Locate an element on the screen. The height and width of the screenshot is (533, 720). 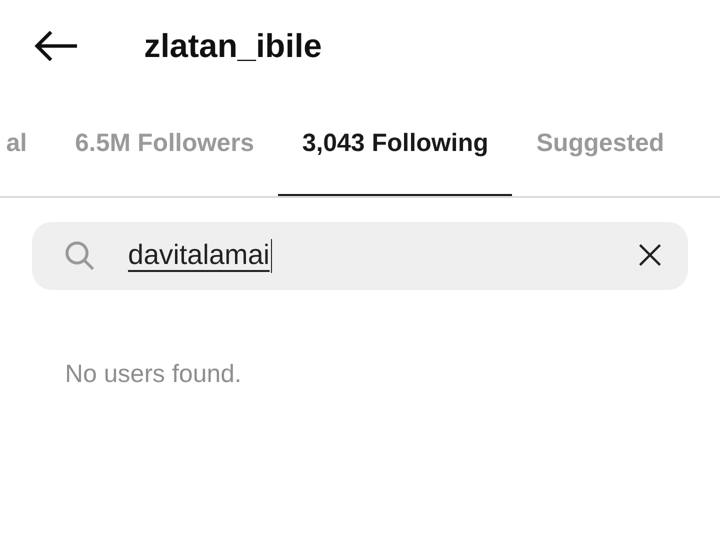
back-arrow-icon is located at coordinates (56, 46).